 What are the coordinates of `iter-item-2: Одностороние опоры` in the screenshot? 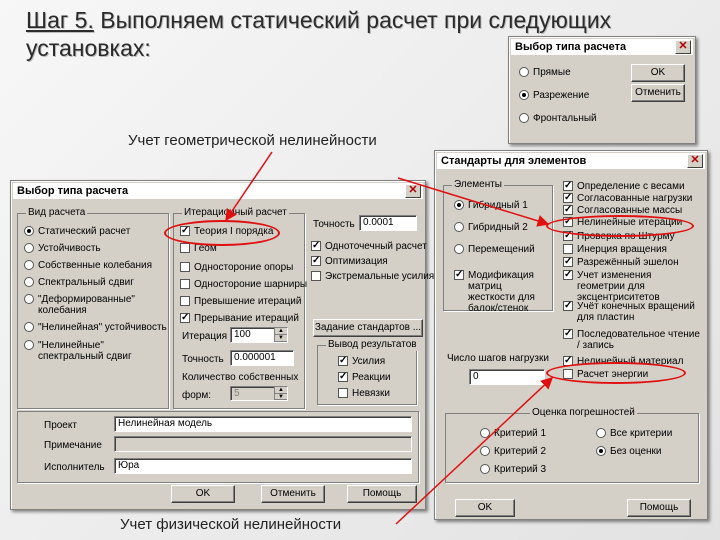 It's located at (236, 267).